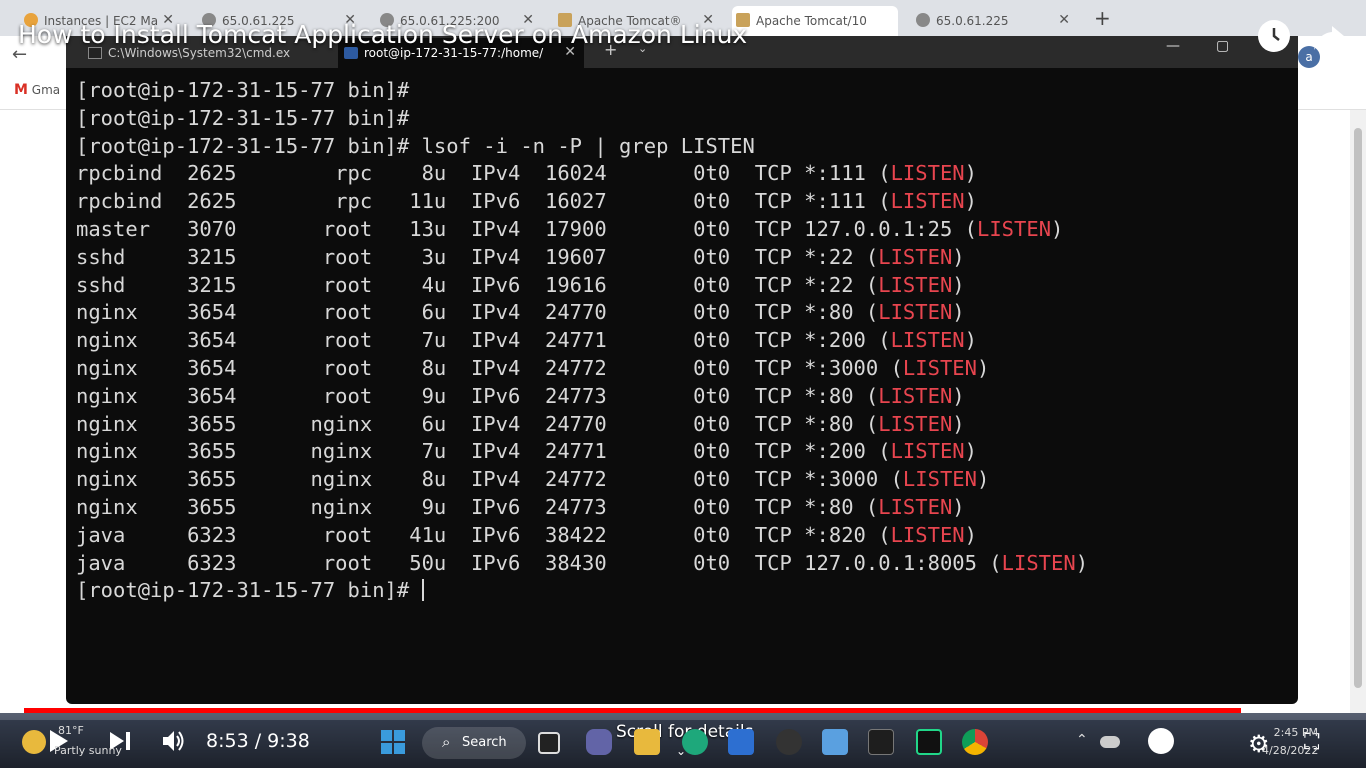 Image resolution: width=1366 pixels, height=768 pixels. I want to click on clock-icon, so click(1276, 34).